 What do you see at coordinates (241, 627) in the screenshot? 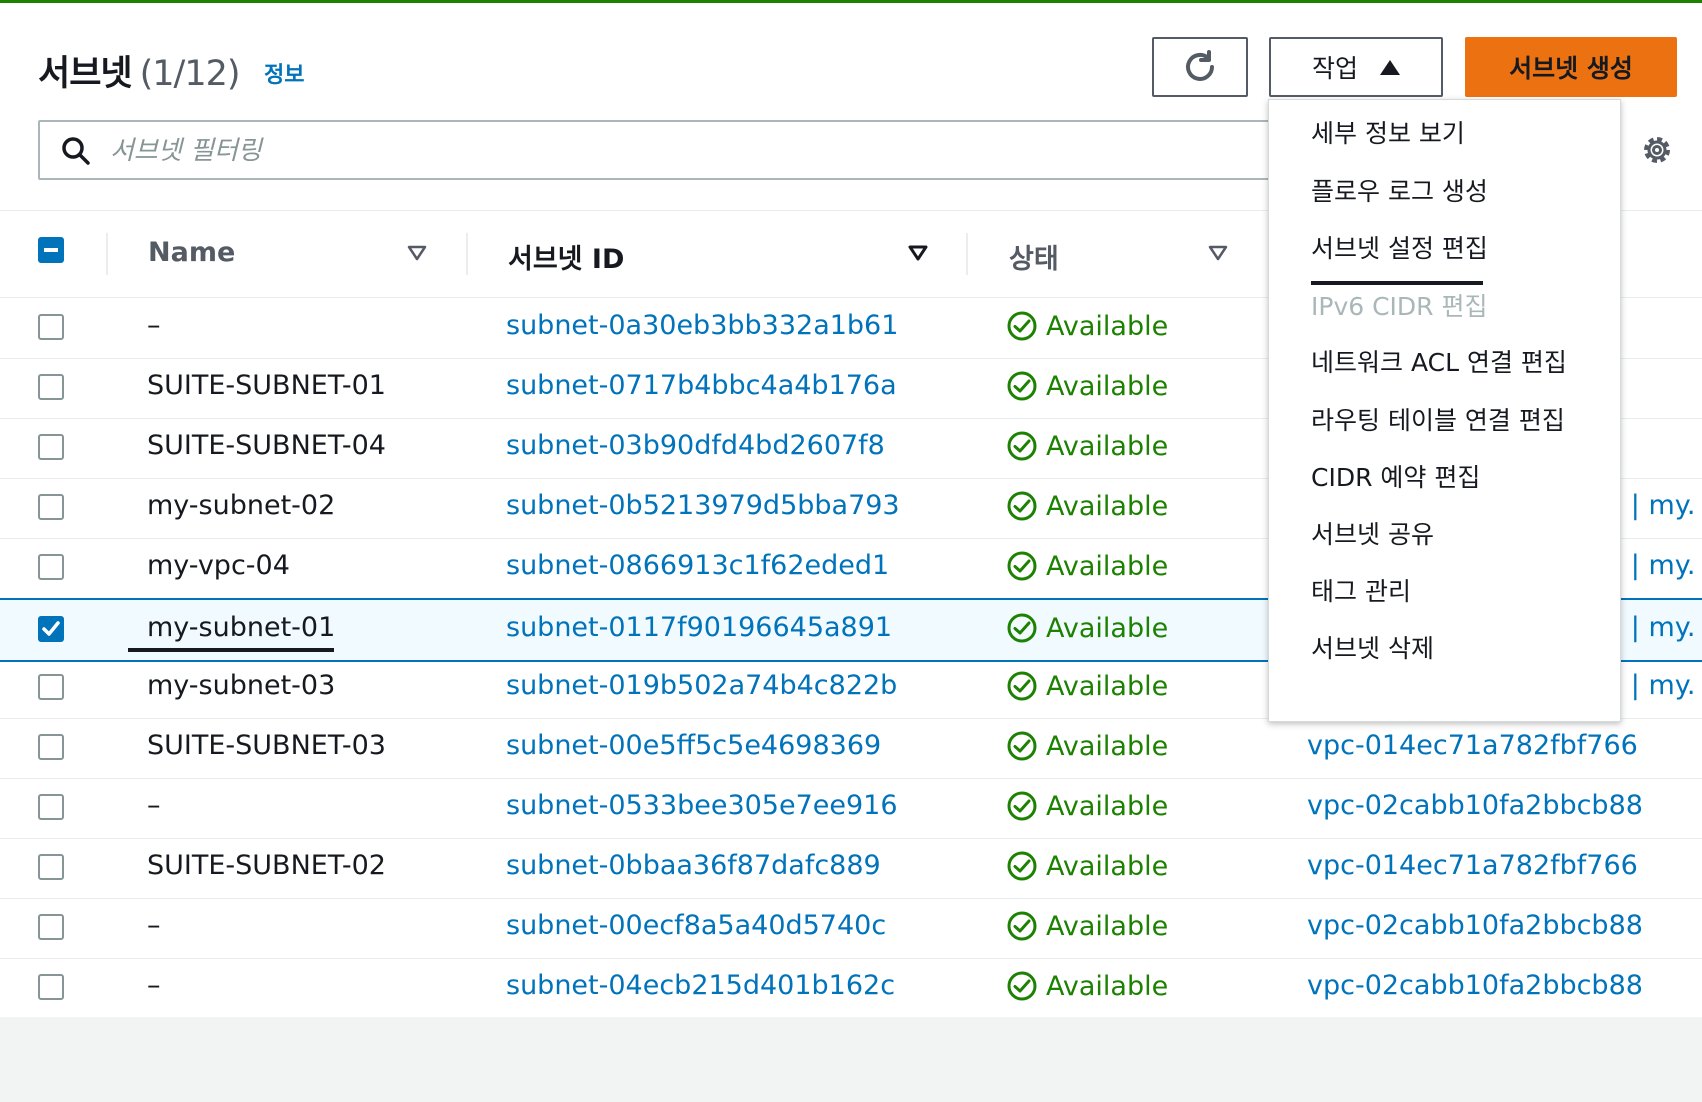
I see `cell-name: my-subnet-01` at bounding box center [241, 627].